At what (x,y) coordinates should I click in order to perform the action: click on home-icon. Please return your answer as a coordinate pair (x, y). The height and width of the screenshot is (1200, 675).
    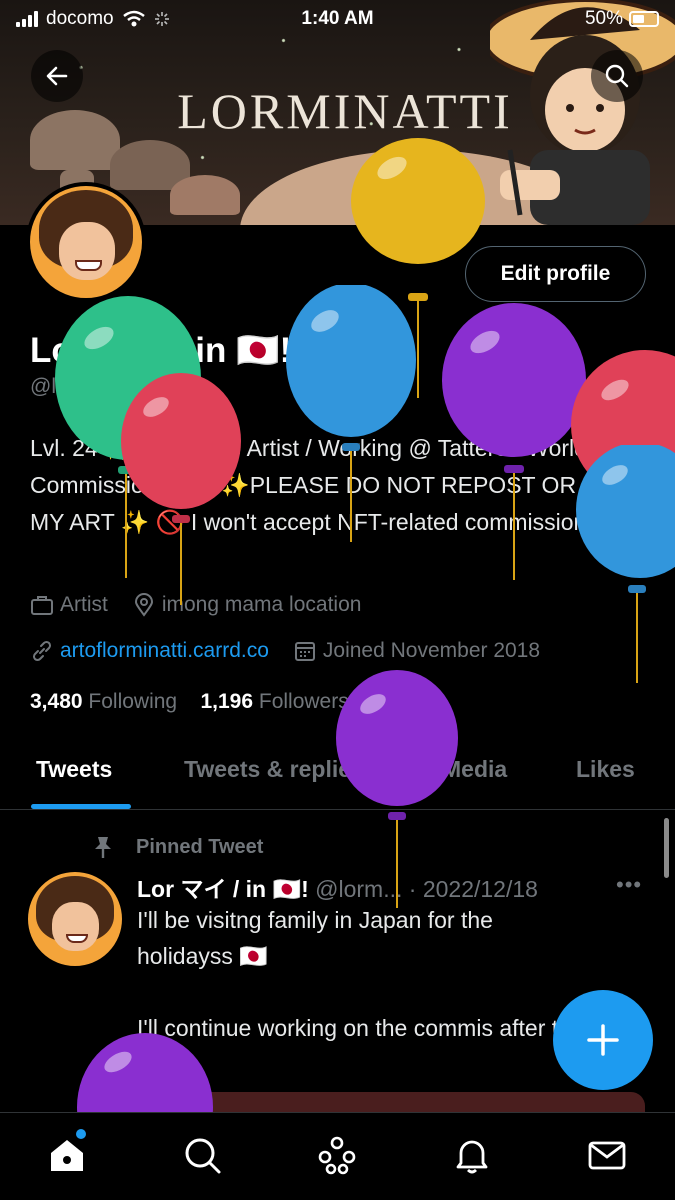
    Looking at the image, I should click on (67, 1155).